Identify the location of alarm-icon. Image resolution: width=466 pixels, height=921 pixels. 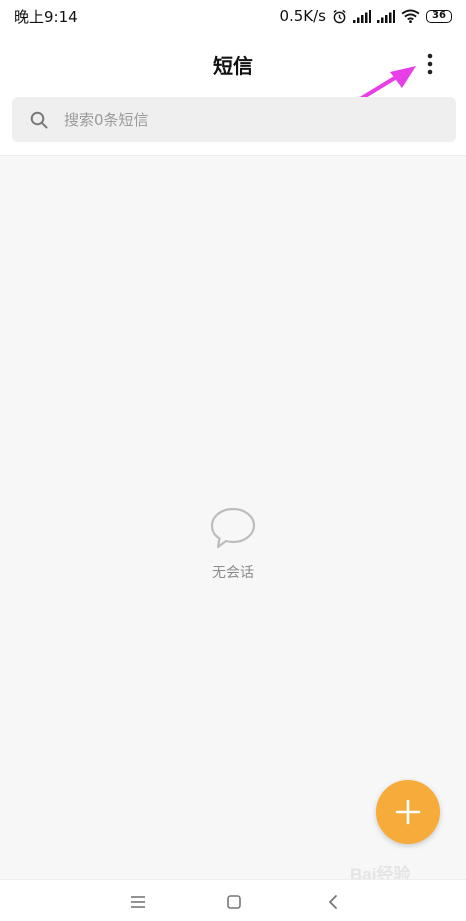
(339, 16).